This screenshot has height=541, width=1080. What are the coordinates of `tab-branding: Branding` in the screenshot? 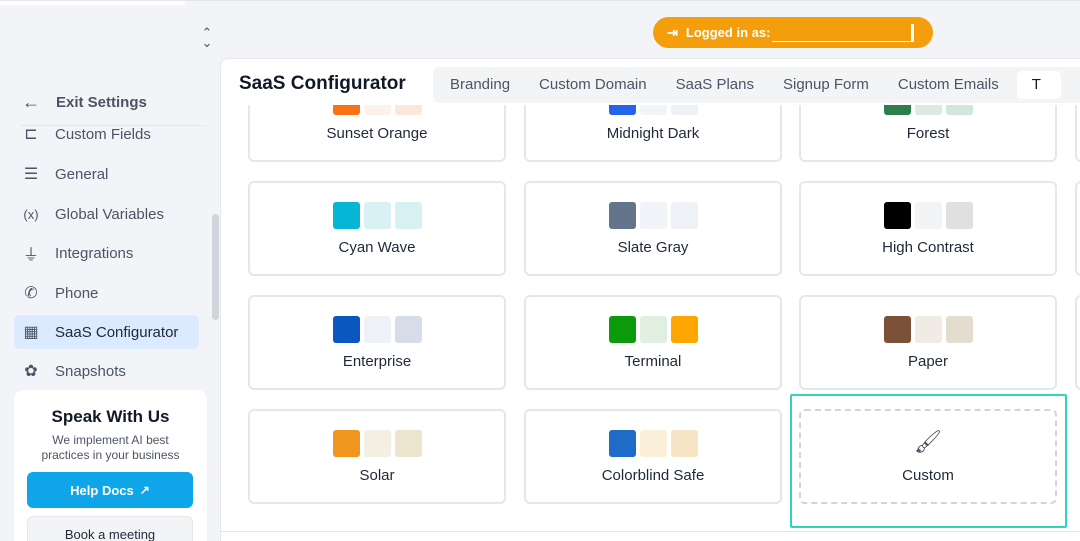 It's located at (479, 85).